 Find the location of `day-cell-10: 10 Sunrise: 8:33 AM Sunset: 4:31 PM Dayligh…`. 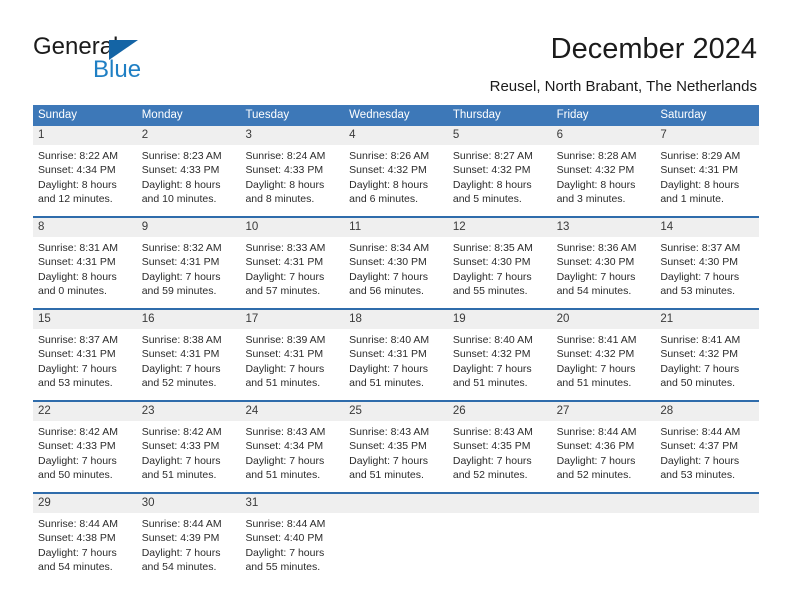

day-cell-10: 10 Sunrise: 8:33 AM Sunset: 4:31 PM Dayligh… is located at coordinates (292, 263).